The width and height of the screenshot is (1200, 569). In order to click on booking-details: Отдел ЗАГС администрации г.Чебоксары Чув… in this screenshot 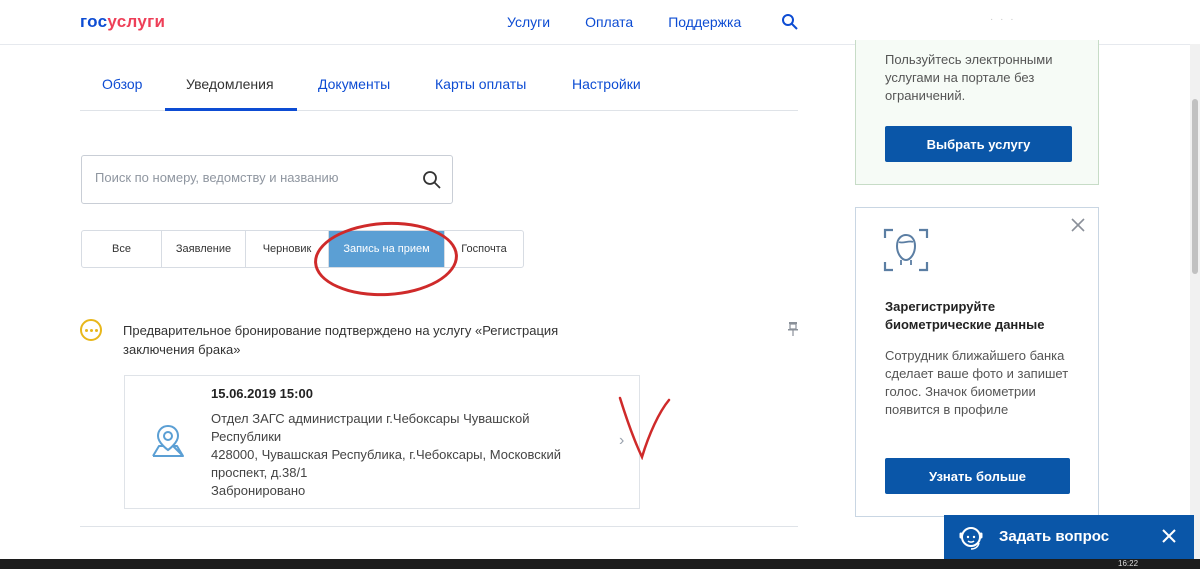, I will do `click(401, 455)`.